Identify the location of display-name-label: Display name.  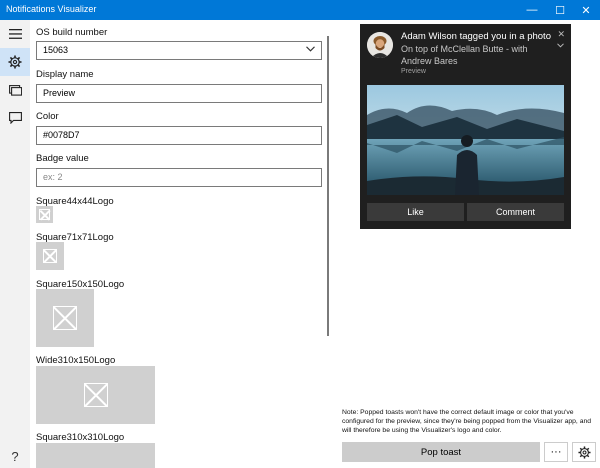
(65, 74).